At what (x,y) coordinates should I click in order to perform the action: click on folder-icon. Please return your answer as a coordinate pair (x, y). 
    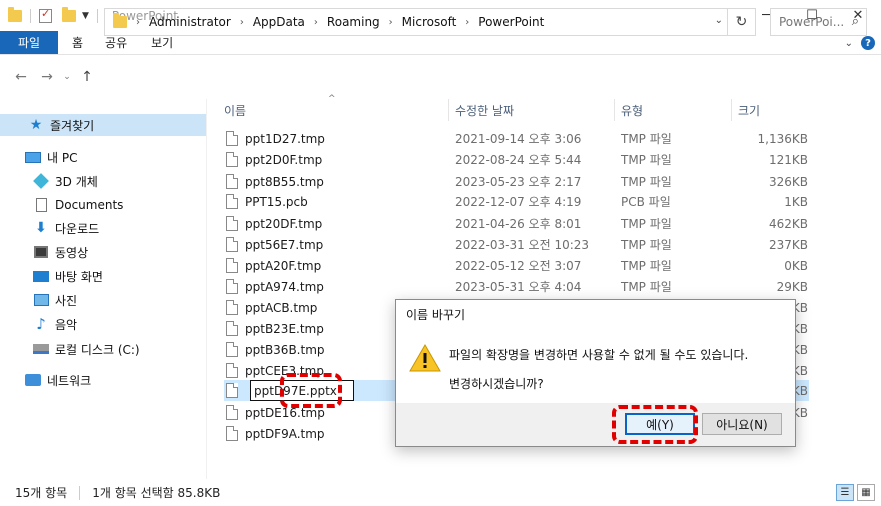
    Looking at the image, I should click on (15, 14).